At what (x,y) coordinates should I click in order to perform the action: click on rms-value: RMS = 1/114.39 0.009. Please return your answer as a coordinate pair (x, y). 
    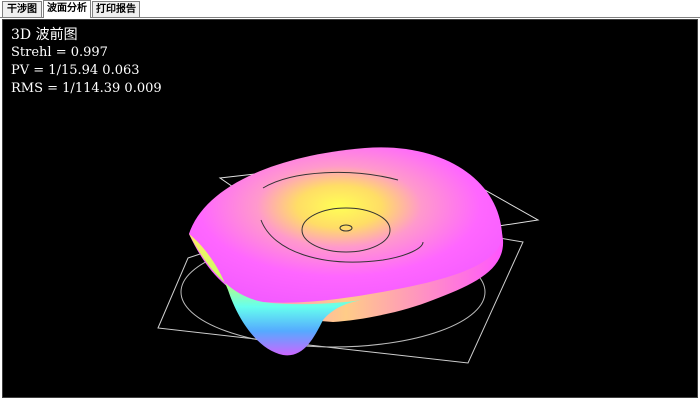
    Looking at the image, I should click on (86, 88).